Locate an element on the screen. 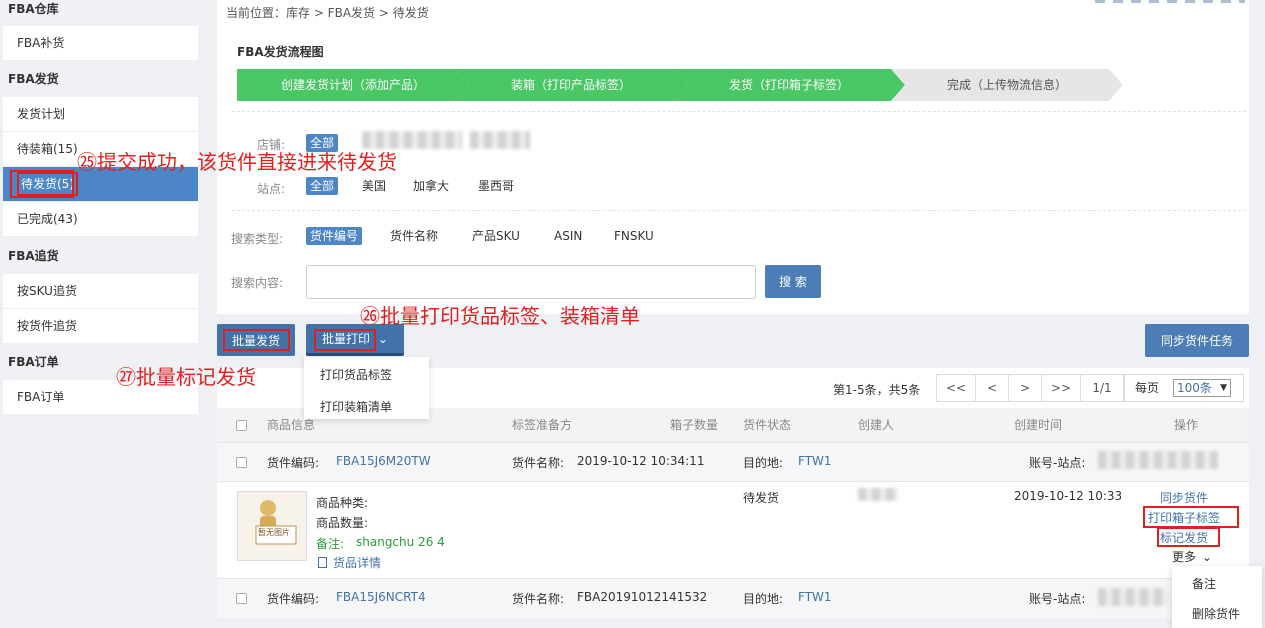  sidebar-item-fba-replenish: FBA补货 is located at coordinates (100, 43).